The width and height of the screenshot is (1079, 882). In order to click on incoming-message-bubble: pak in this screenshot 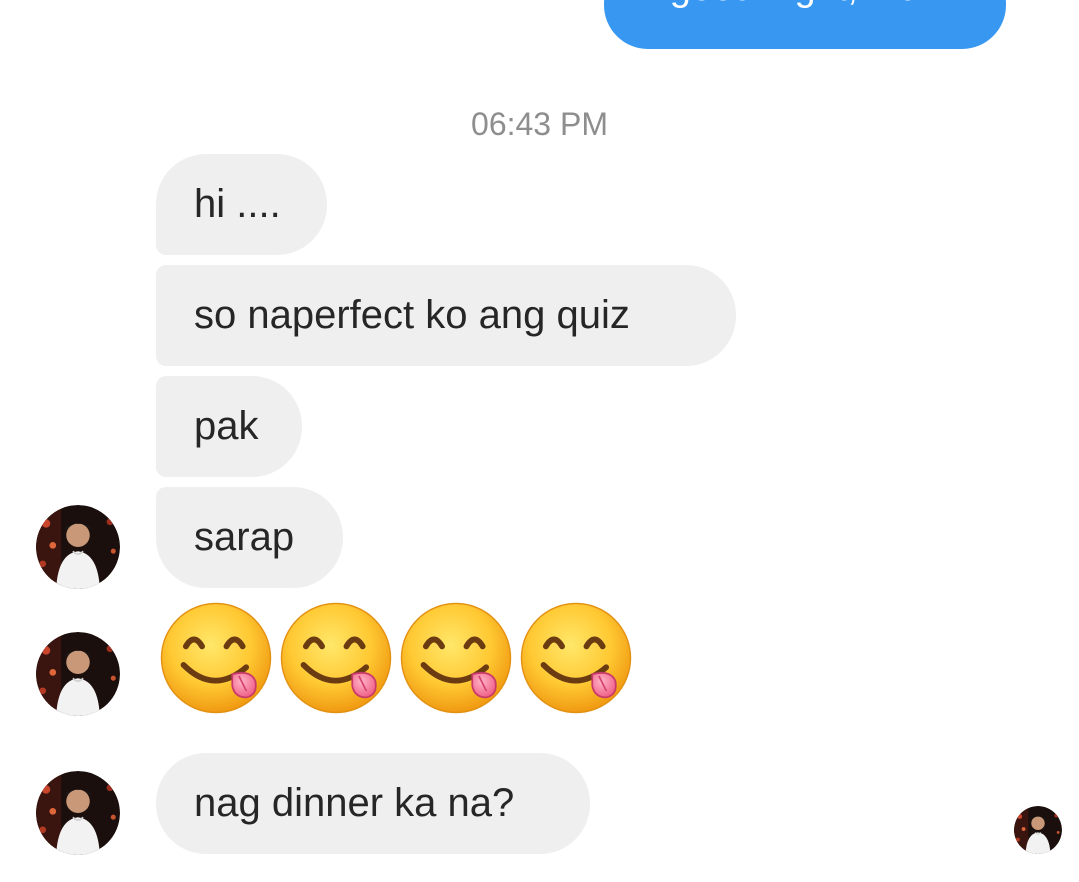, I will do `click(229, 426)`.